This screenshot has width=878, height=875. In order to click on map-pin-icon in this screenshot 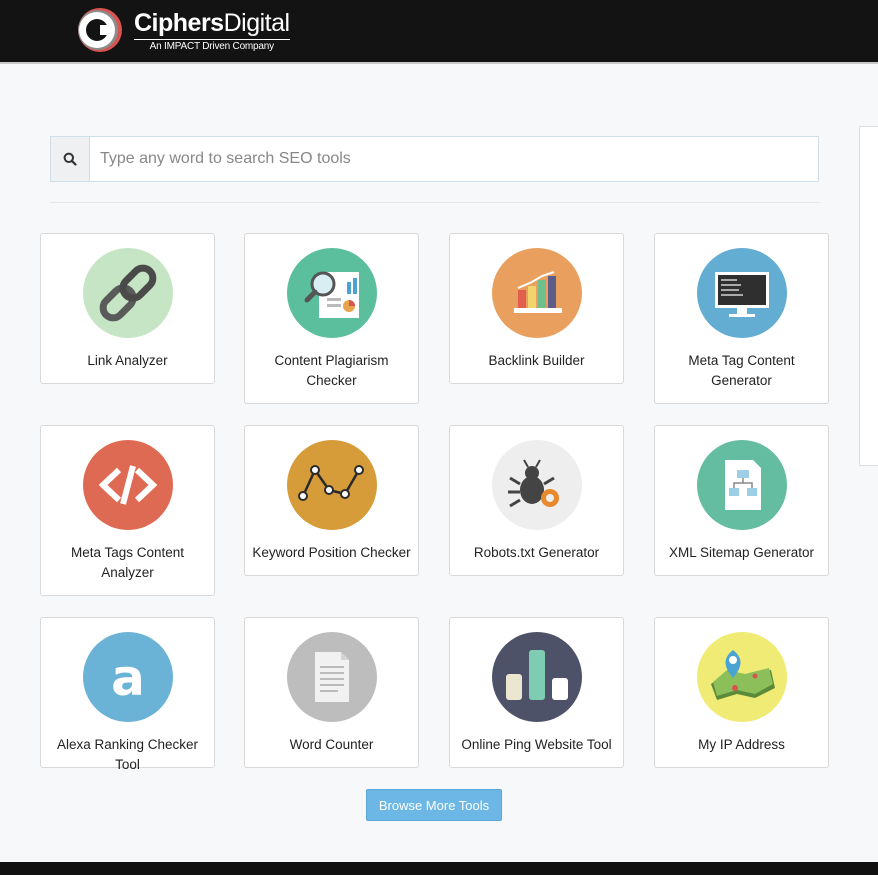, I will do `click(742, 677)`.